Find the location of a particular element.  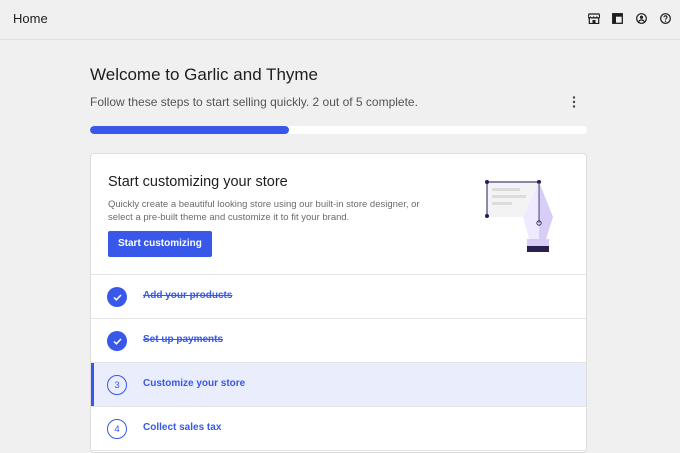

header-actions is located at coordinates (629, 18).